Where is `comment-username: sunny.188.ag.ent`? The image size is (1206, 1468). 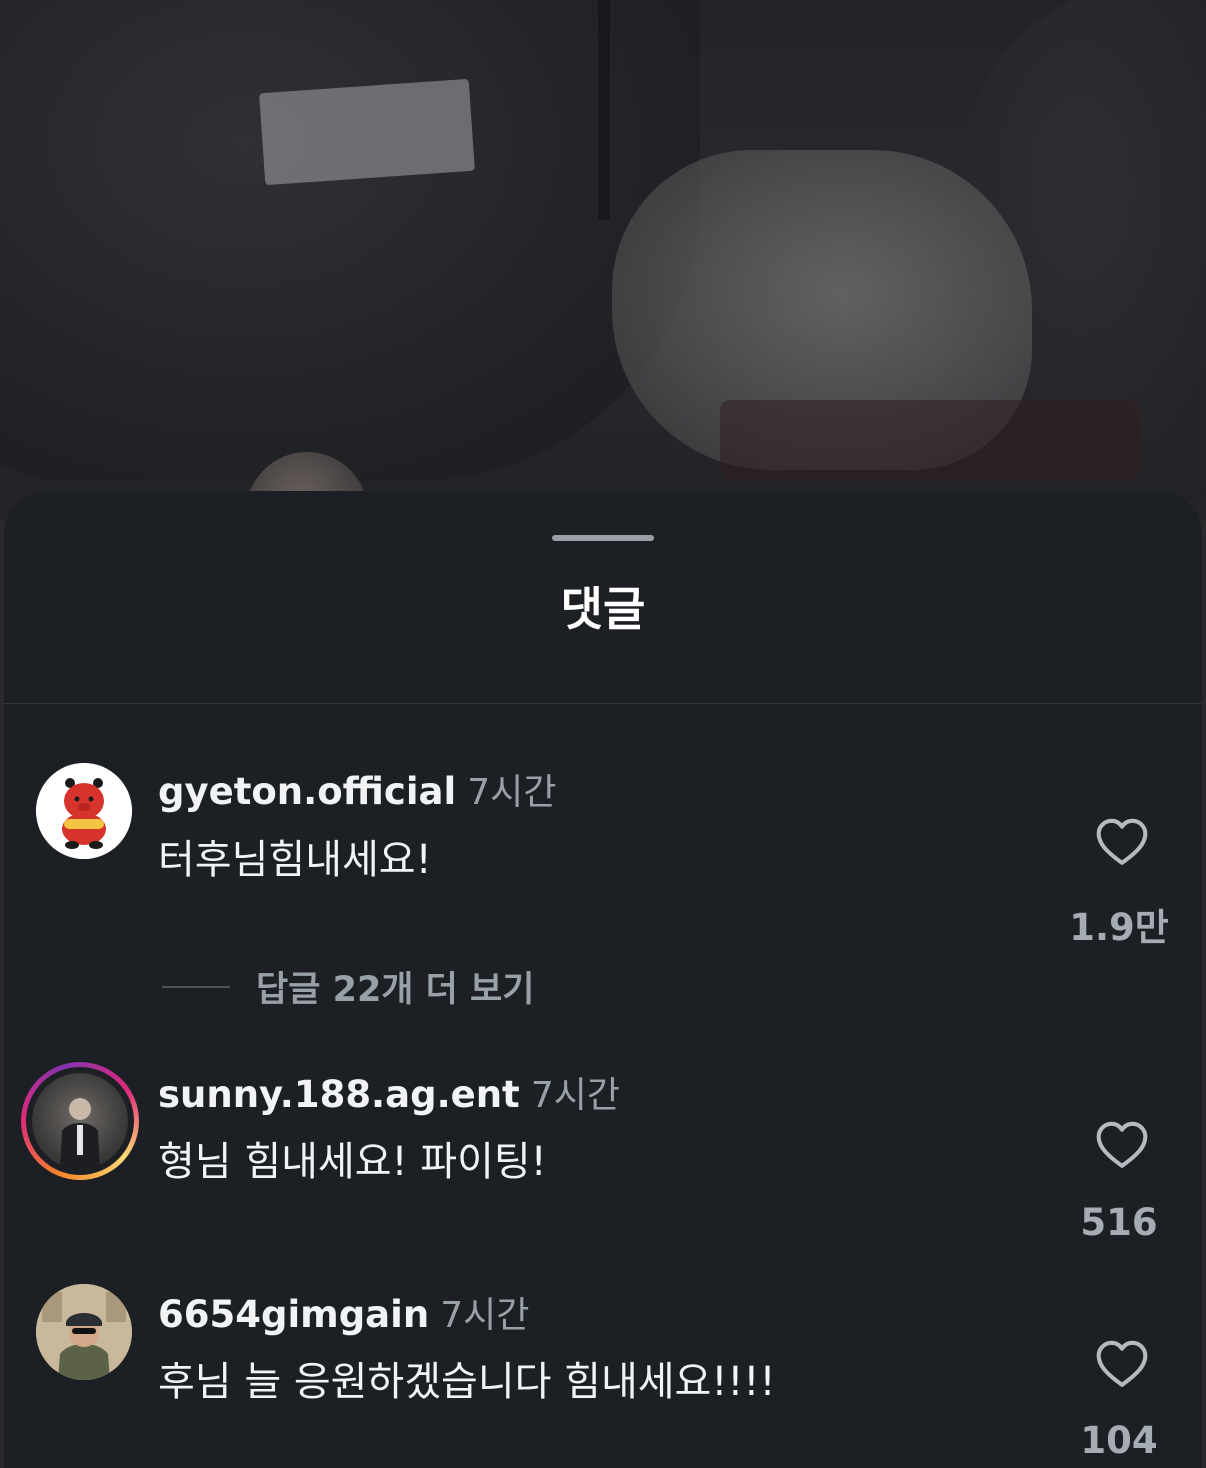
comment-username: sunny.188.ag.ent is located at coordinates (339, 1094).